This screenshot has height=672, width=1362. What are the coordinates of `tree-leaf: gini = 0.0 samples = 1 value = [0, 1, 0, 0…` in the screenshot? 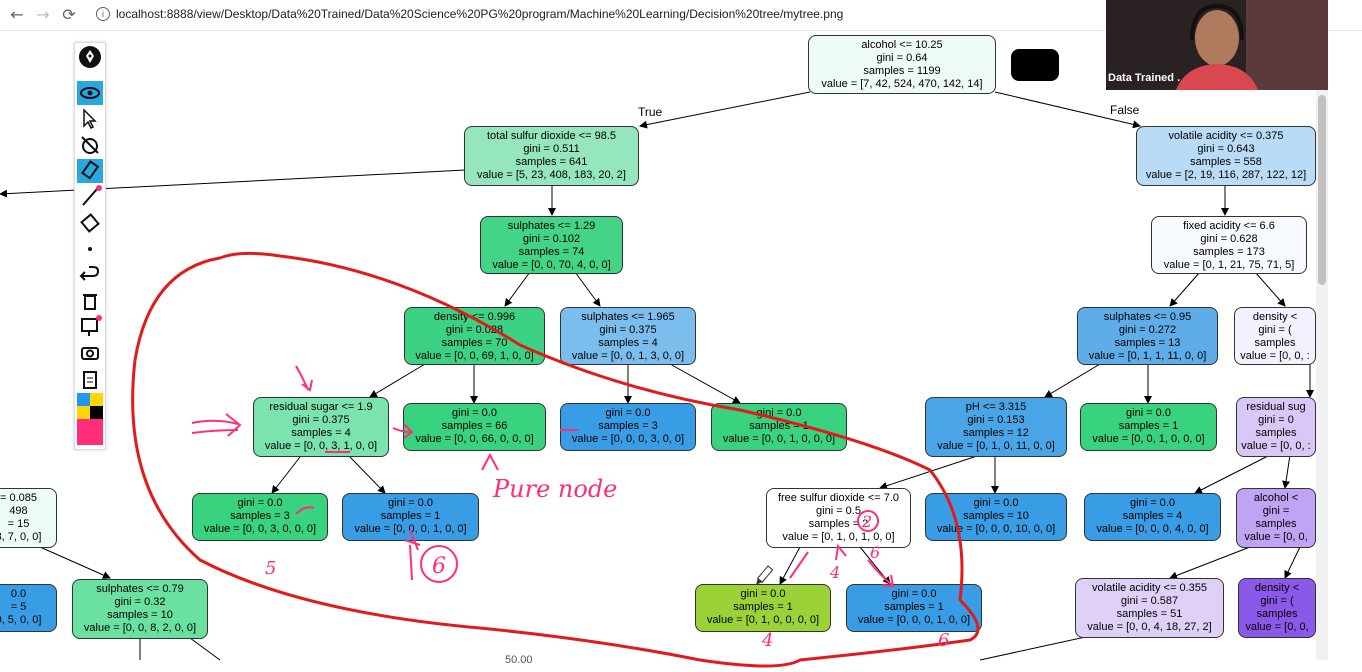 It's located at (763, 608).